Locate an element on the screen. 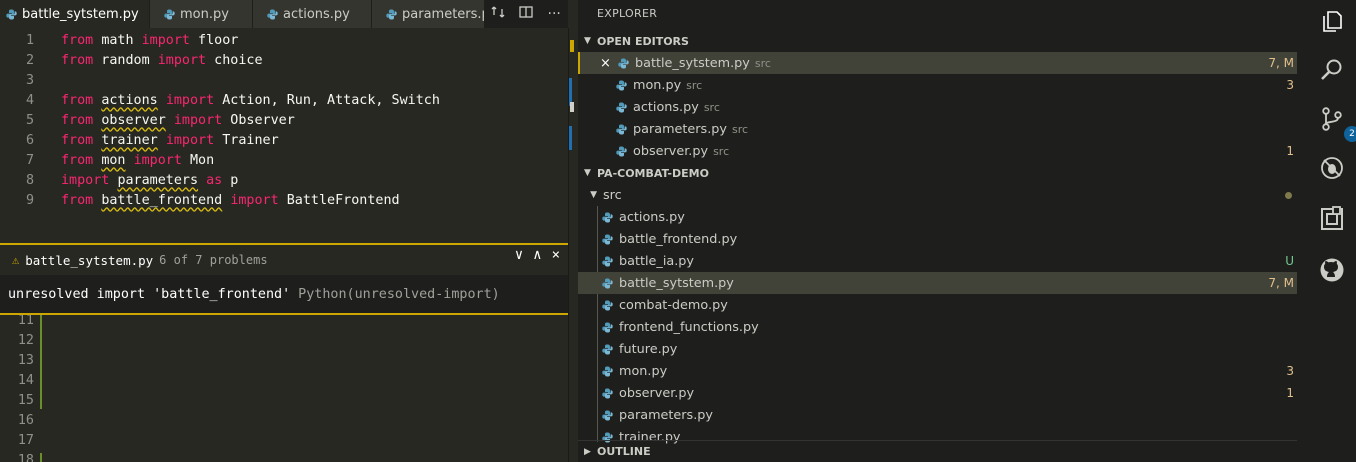  open-editor-item: parameters.py src is located at coordinates (942, 129).